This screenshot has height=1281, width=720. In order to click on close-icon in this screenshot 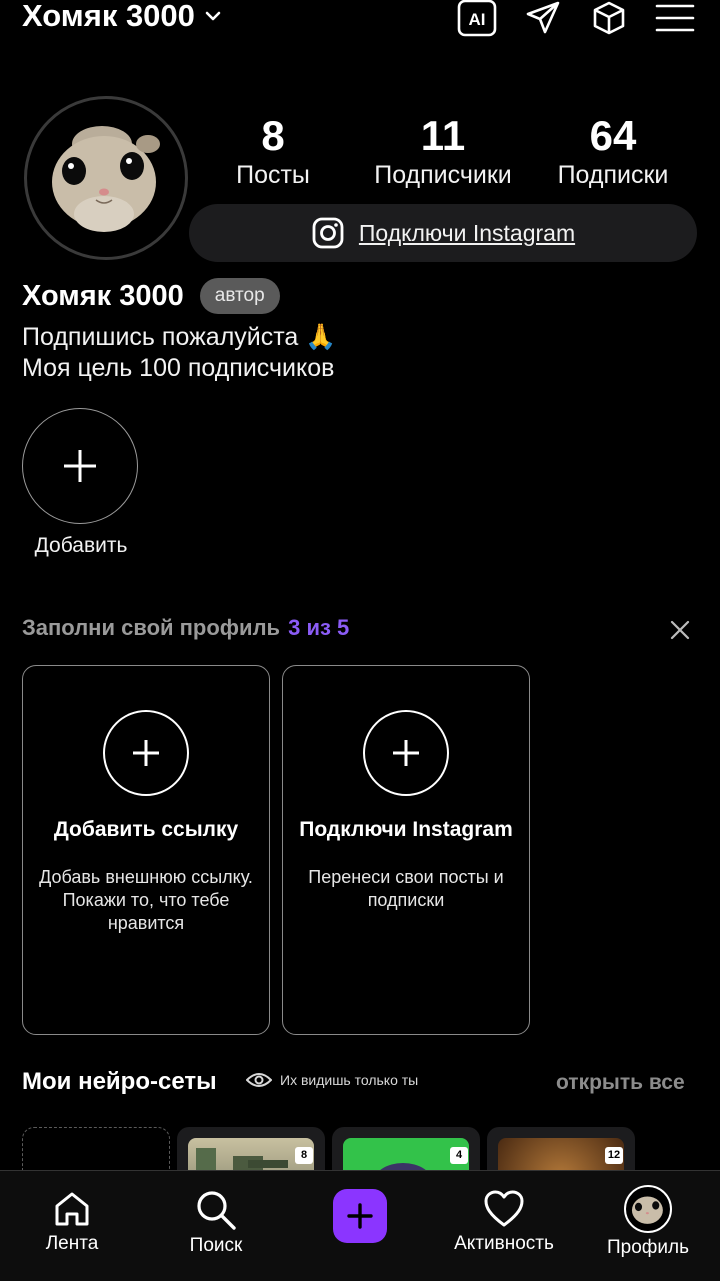, I will do `click(680, 630)`.